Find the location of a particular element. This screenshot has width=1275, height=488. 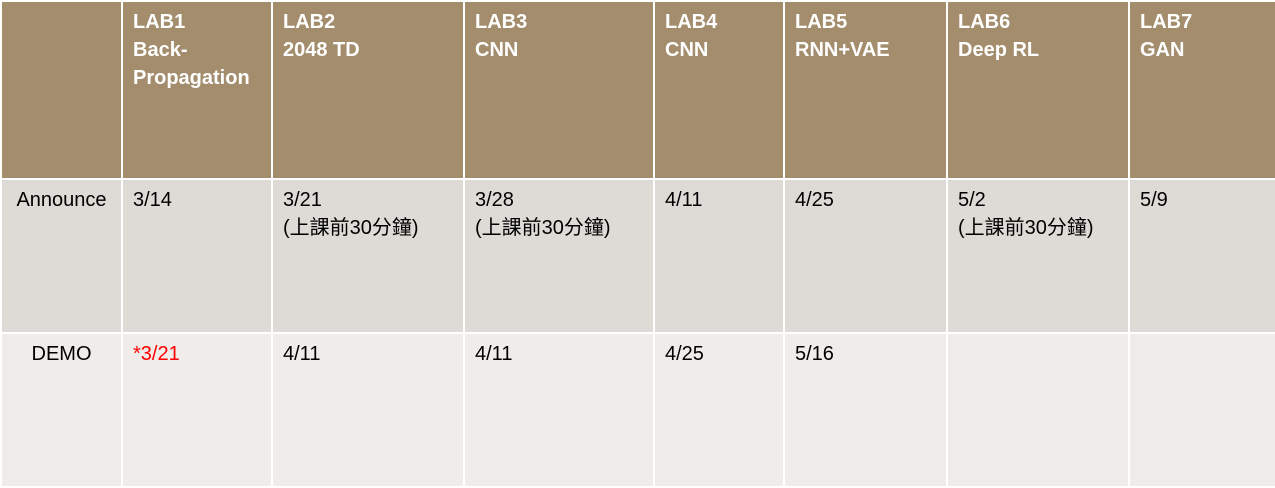

demo-cell-lab3: 4/11 is located at coordinates (559, 410).